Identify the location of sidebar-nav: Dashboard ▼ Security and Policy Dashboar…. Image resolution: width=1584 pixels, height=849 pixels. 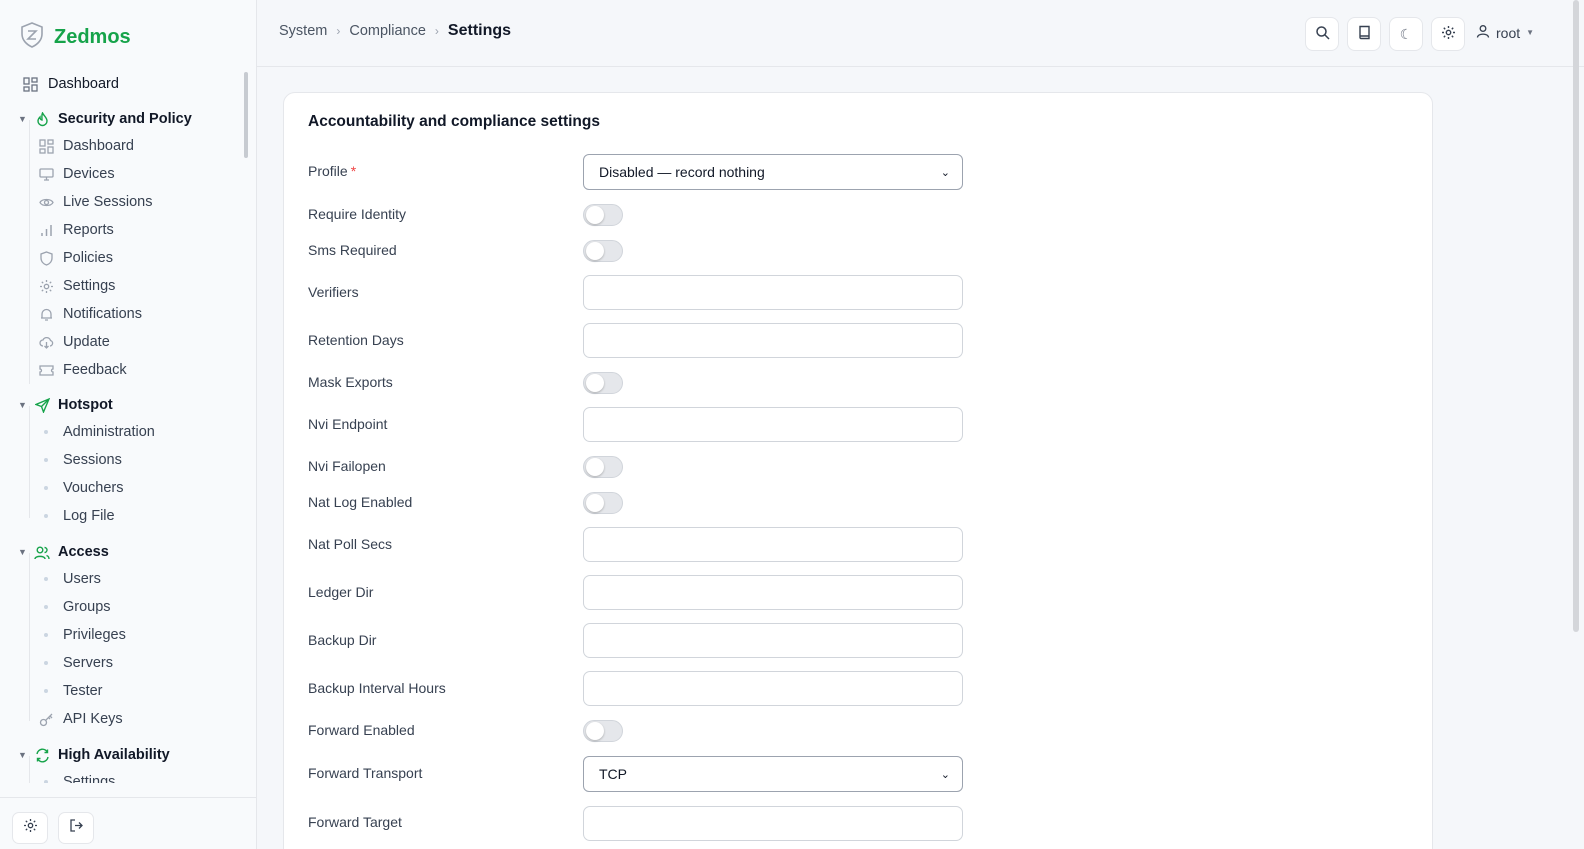
(128, 425).